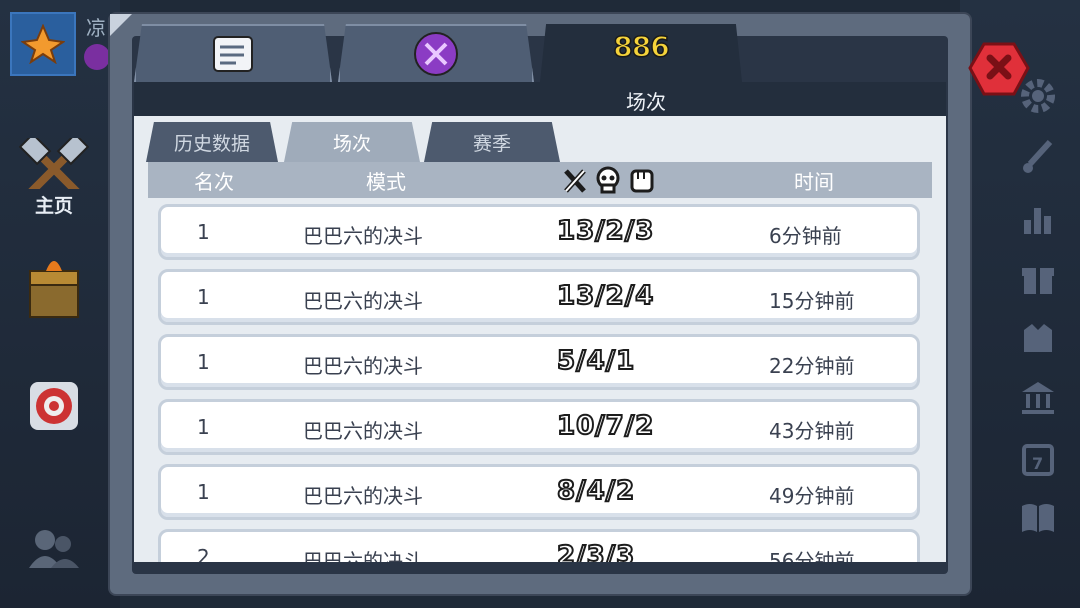  I want to click on row-kda: 5/4/1, so click(596, 361).